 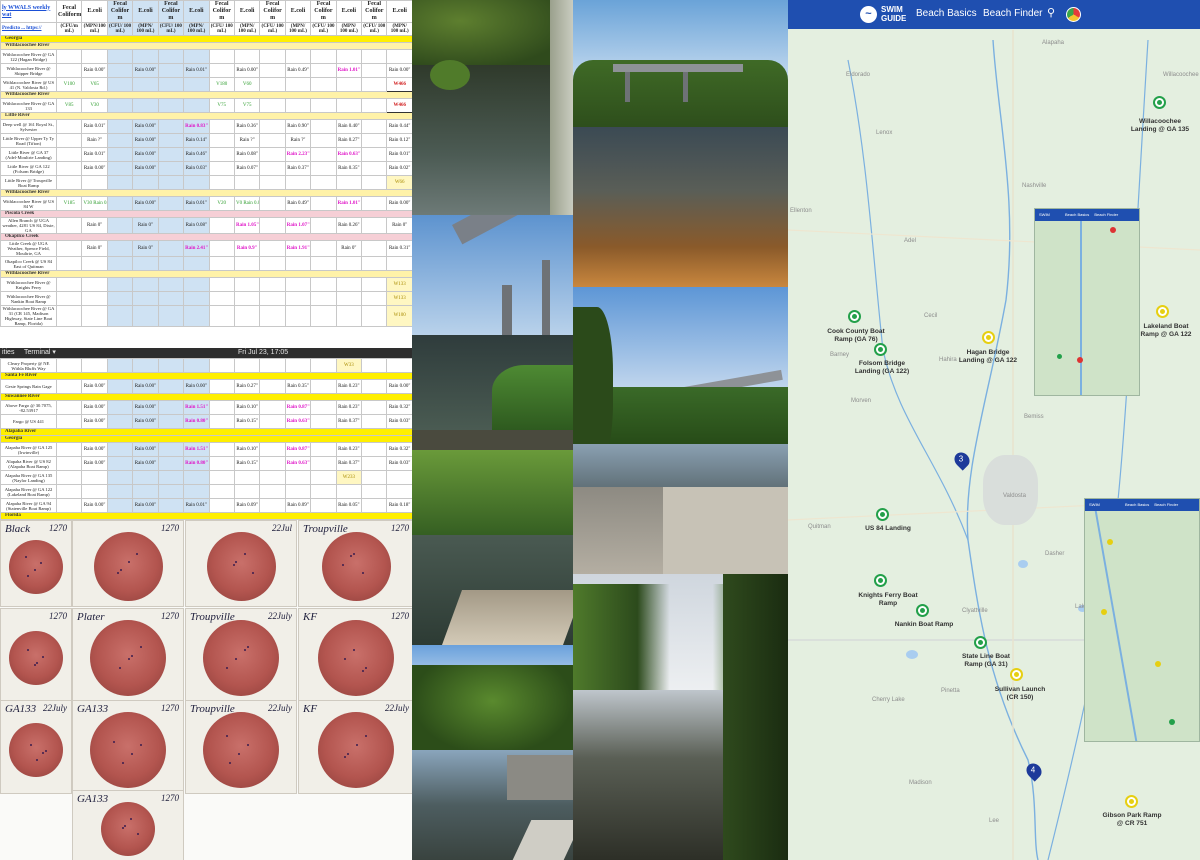 I want to click on section-band: Georgia, so click(x=206, y=439).